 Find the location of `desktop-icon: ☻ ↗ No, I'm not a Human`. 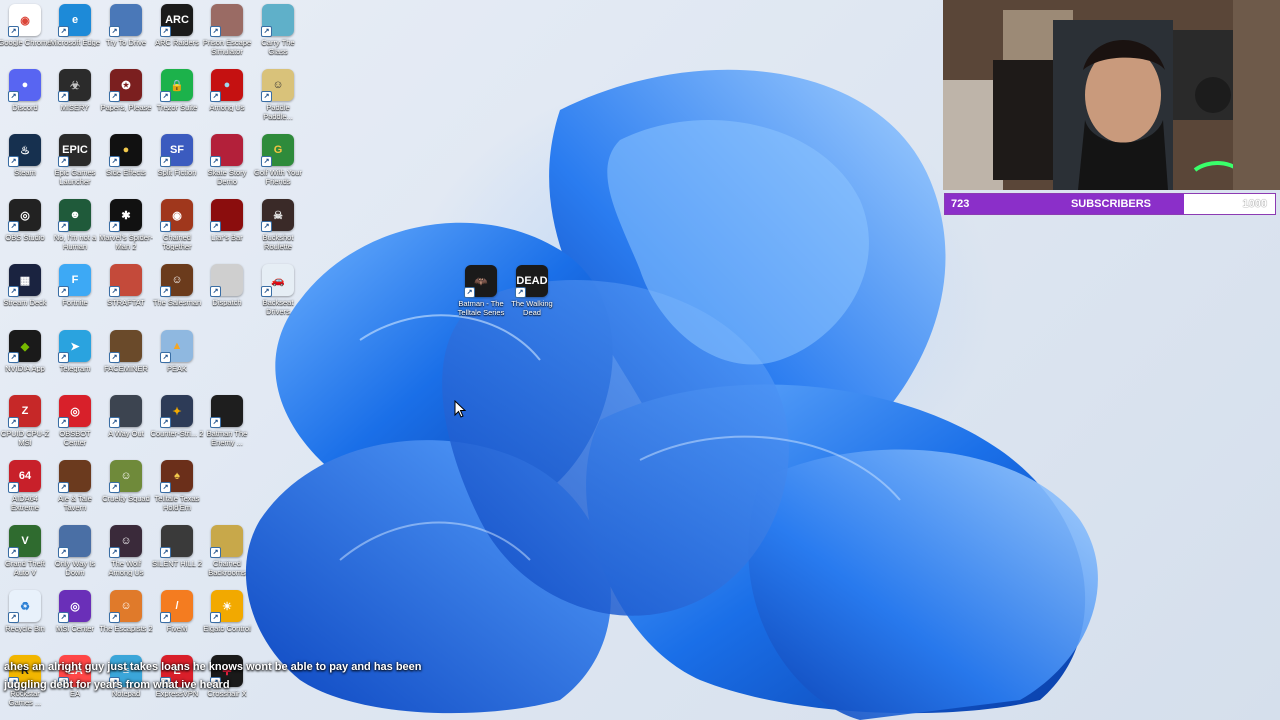

desktop-icon: ☻ ↗ No, I'm not a Human is located at coordinates (75, 231).